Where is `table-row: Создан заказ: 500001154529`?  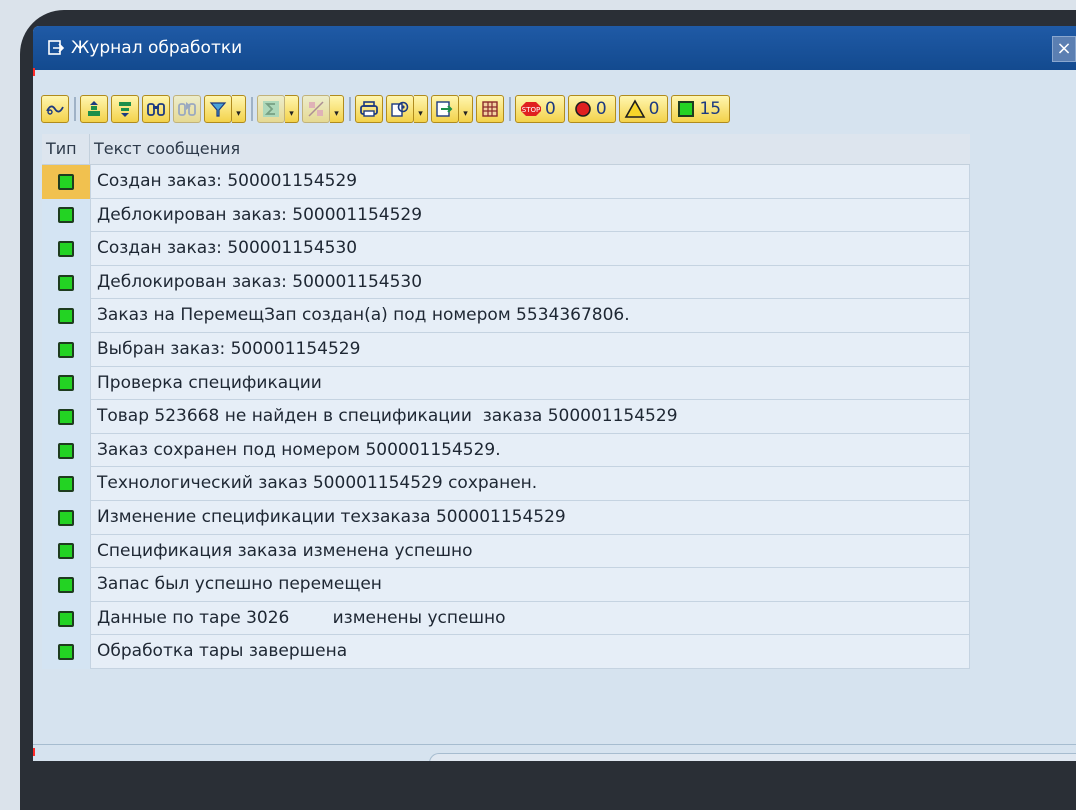 table-row: Создан заказ: 500001154529 is located at coordinates (506, 182).